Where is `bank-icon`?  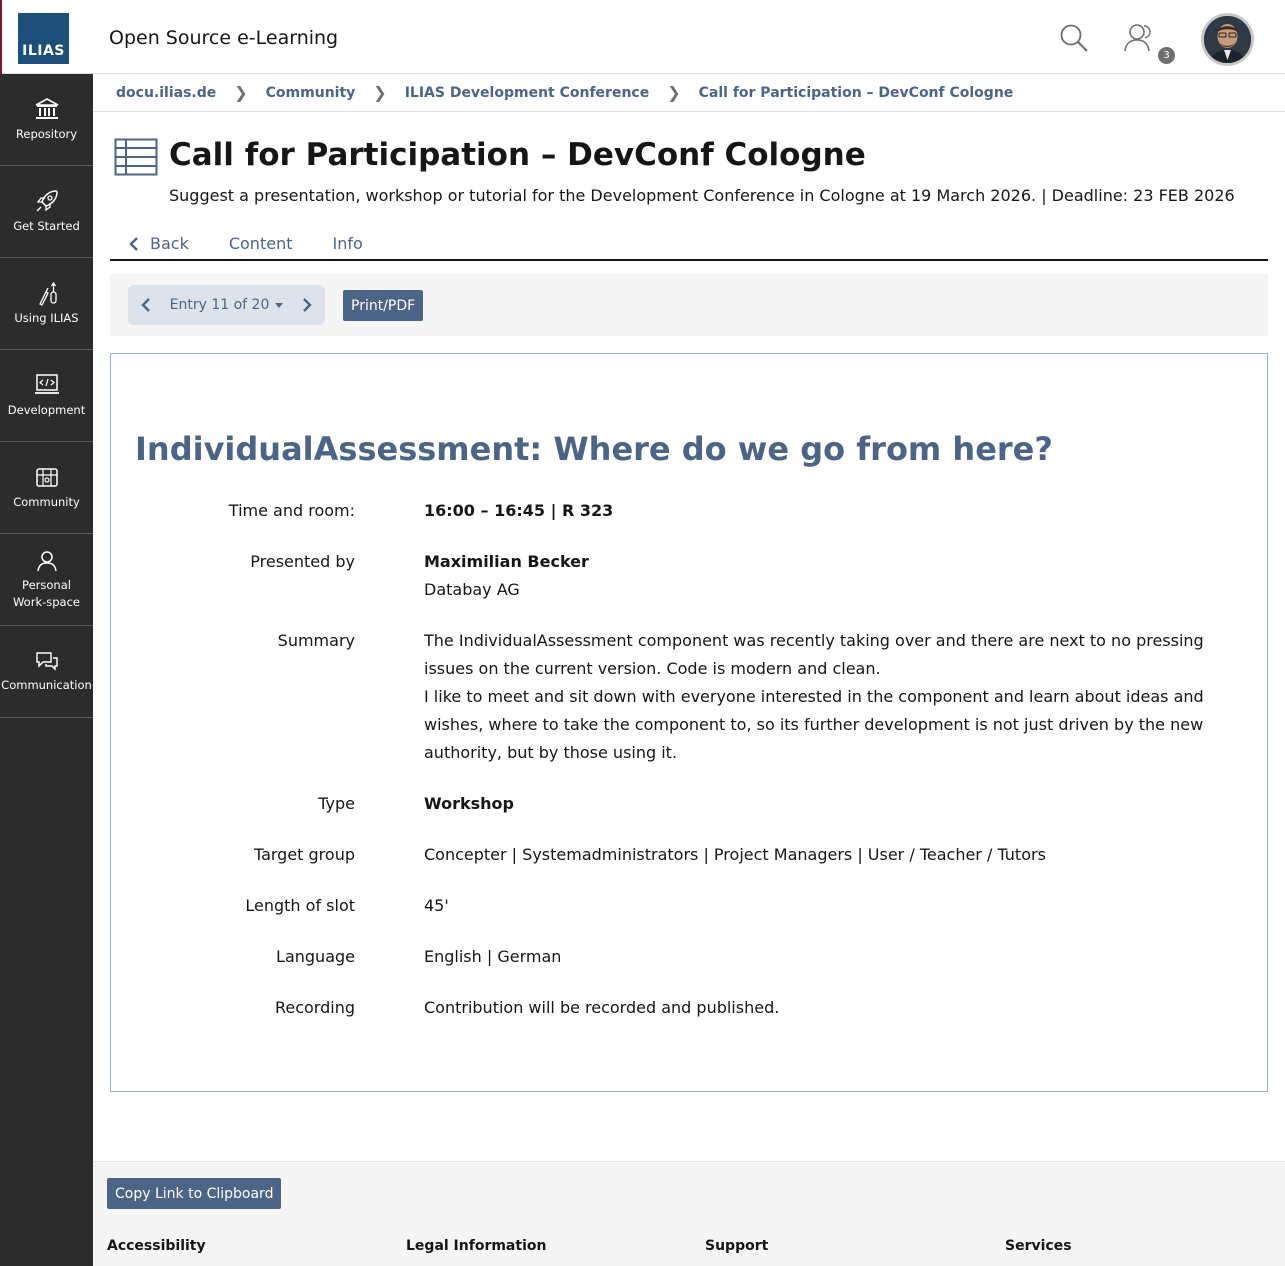 bank-icon is located at coordinates (46, 108).